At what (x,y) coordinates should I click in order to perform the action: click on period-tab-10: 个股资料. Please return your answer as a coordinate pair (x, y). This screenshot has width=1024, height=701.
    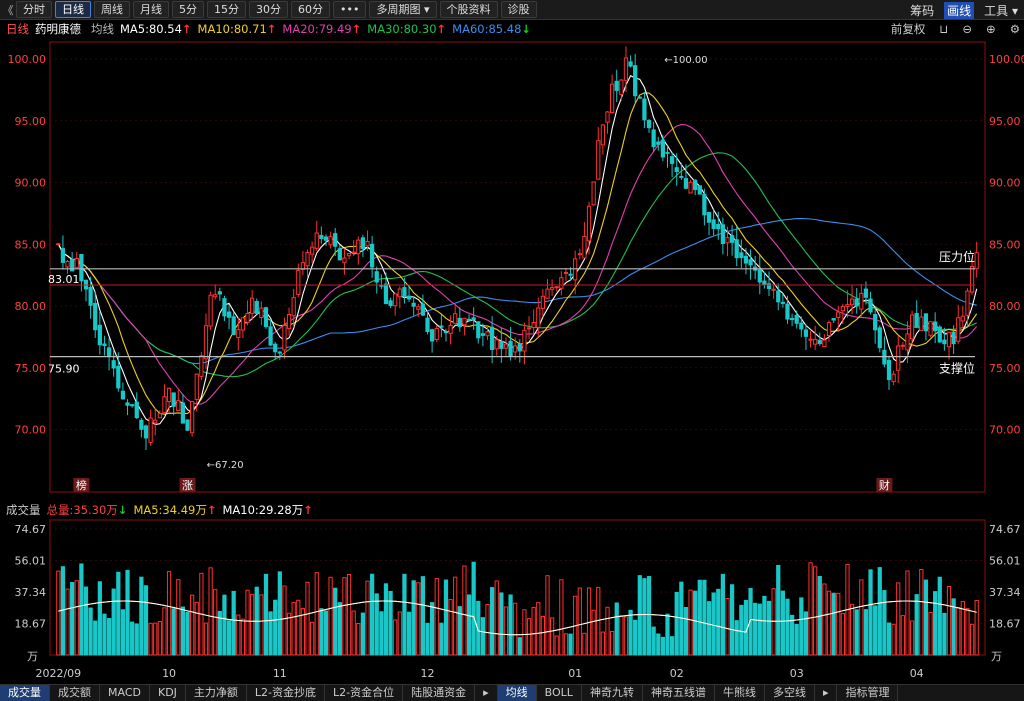
    Looking at the image, I should click on (468, 9).